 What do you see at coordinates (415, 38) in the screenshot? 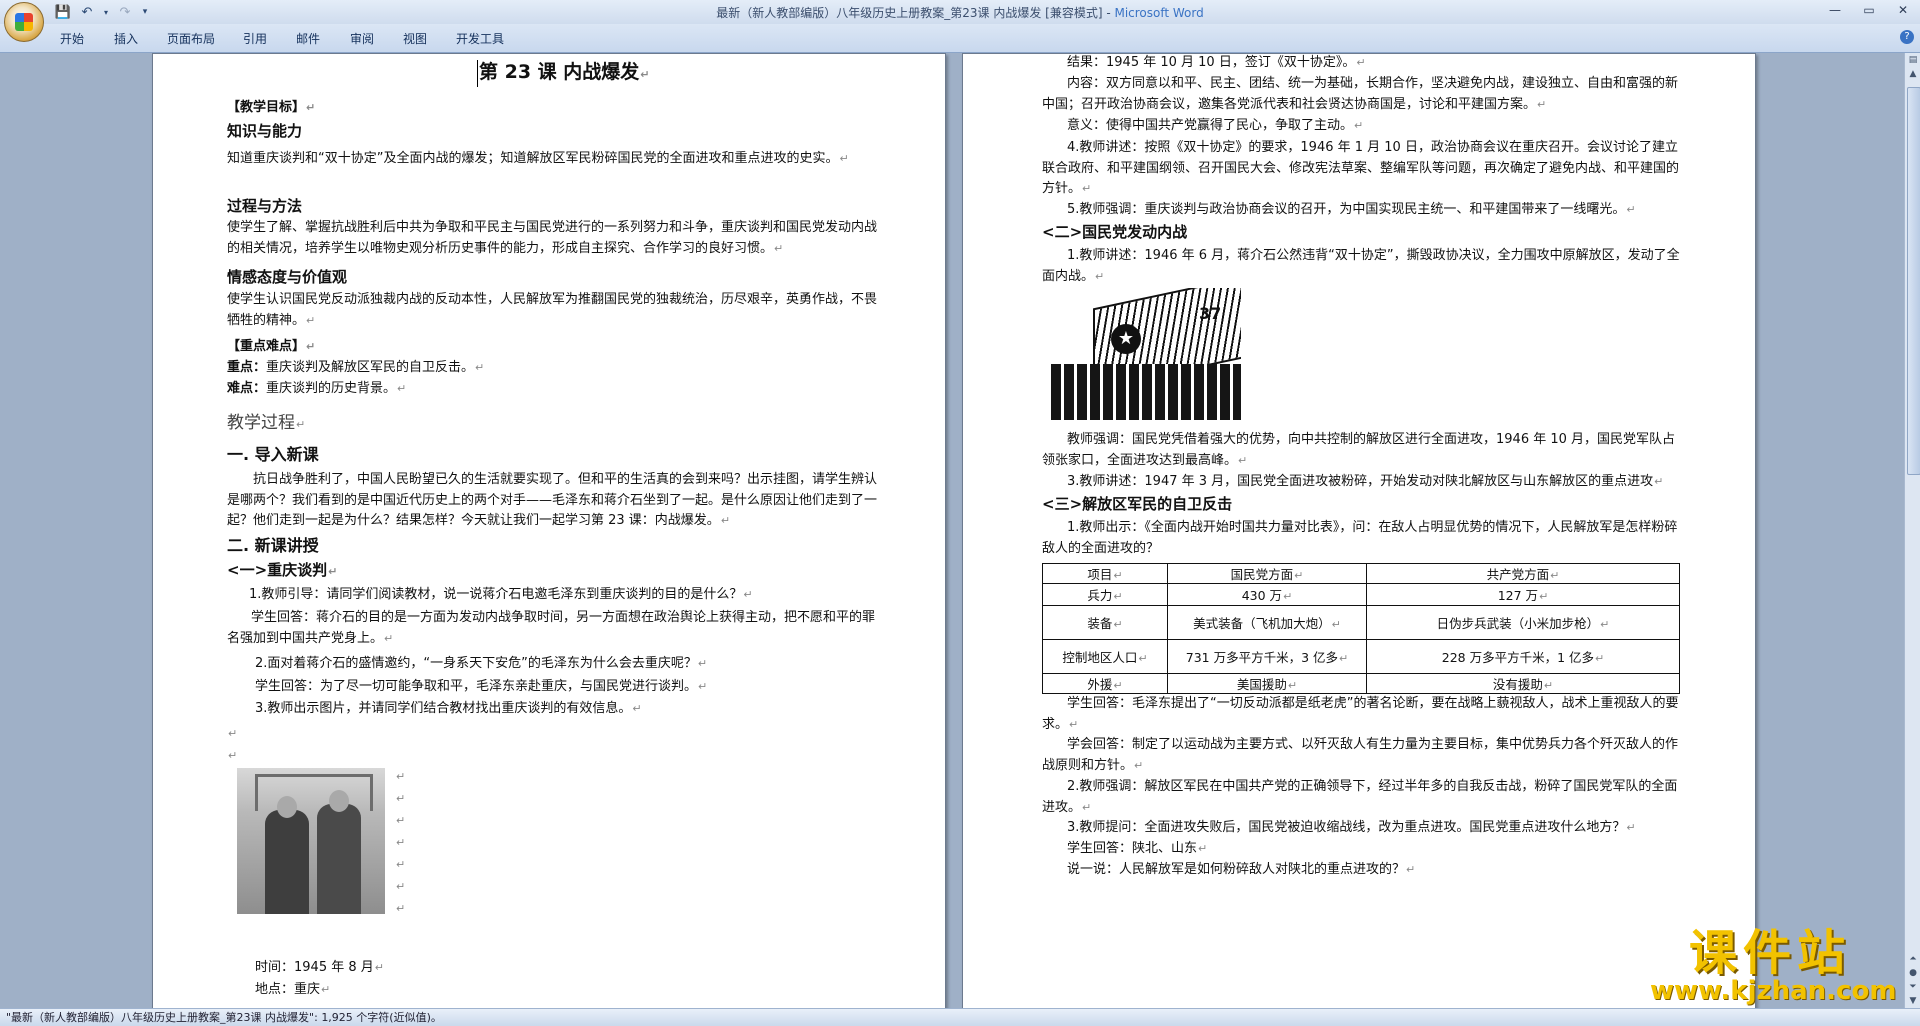
I see `tab-view: 视图` at bounding box center [415, 38].